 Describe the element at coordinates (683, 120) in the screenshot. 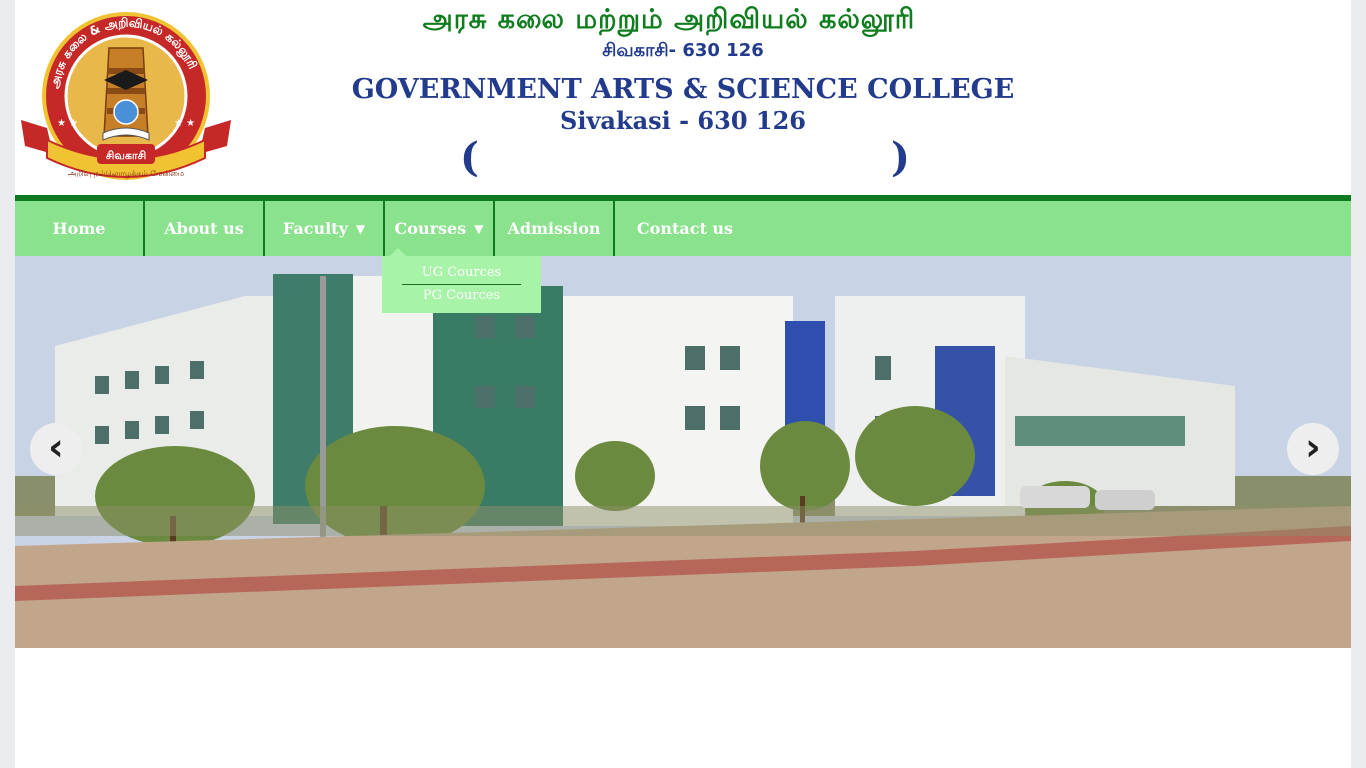

I see `english-location: Sivakasi - 630 126` at that location.